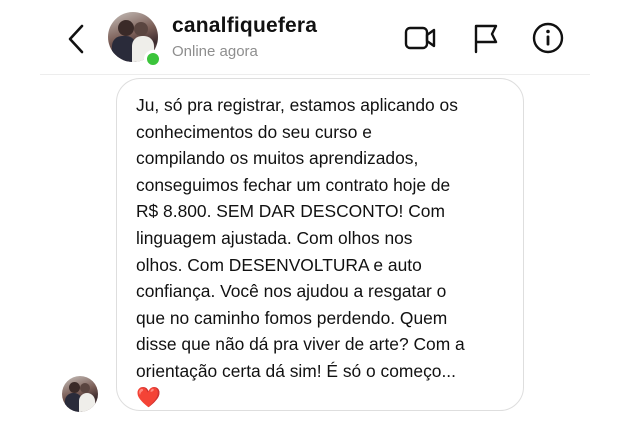 The height and width of the screenshot is (444, 630). Describe the element at coordinates (279, 264) in the screenshot. I see `message-line: olhos. Com DESENVOLTURA e auto` at that location.